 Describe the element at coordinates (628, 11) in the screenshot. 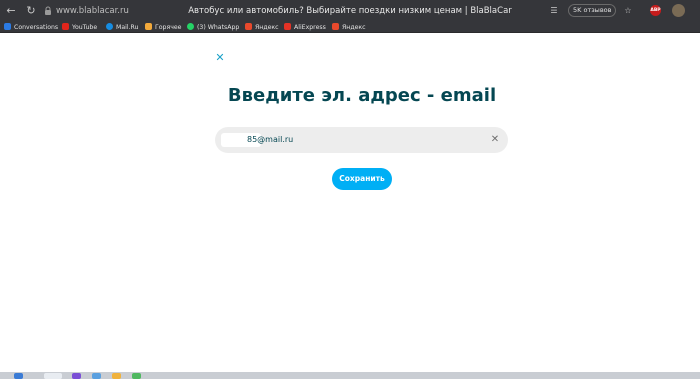

I see `bookmark-star-icon: ☆` at that location.